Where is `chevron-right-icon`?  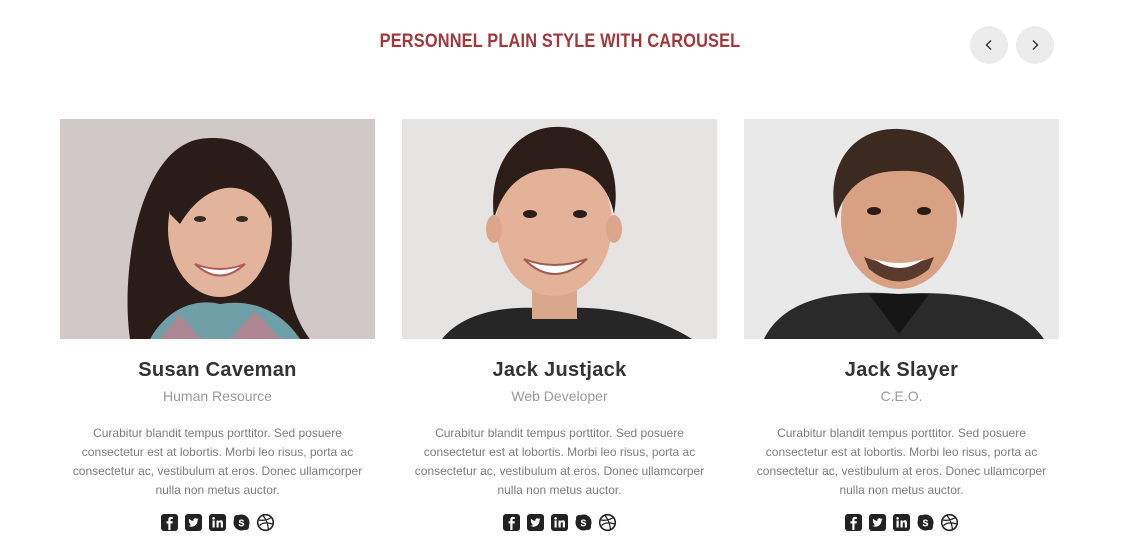
chevron-right-icon is located at coordinates (1035, 45).